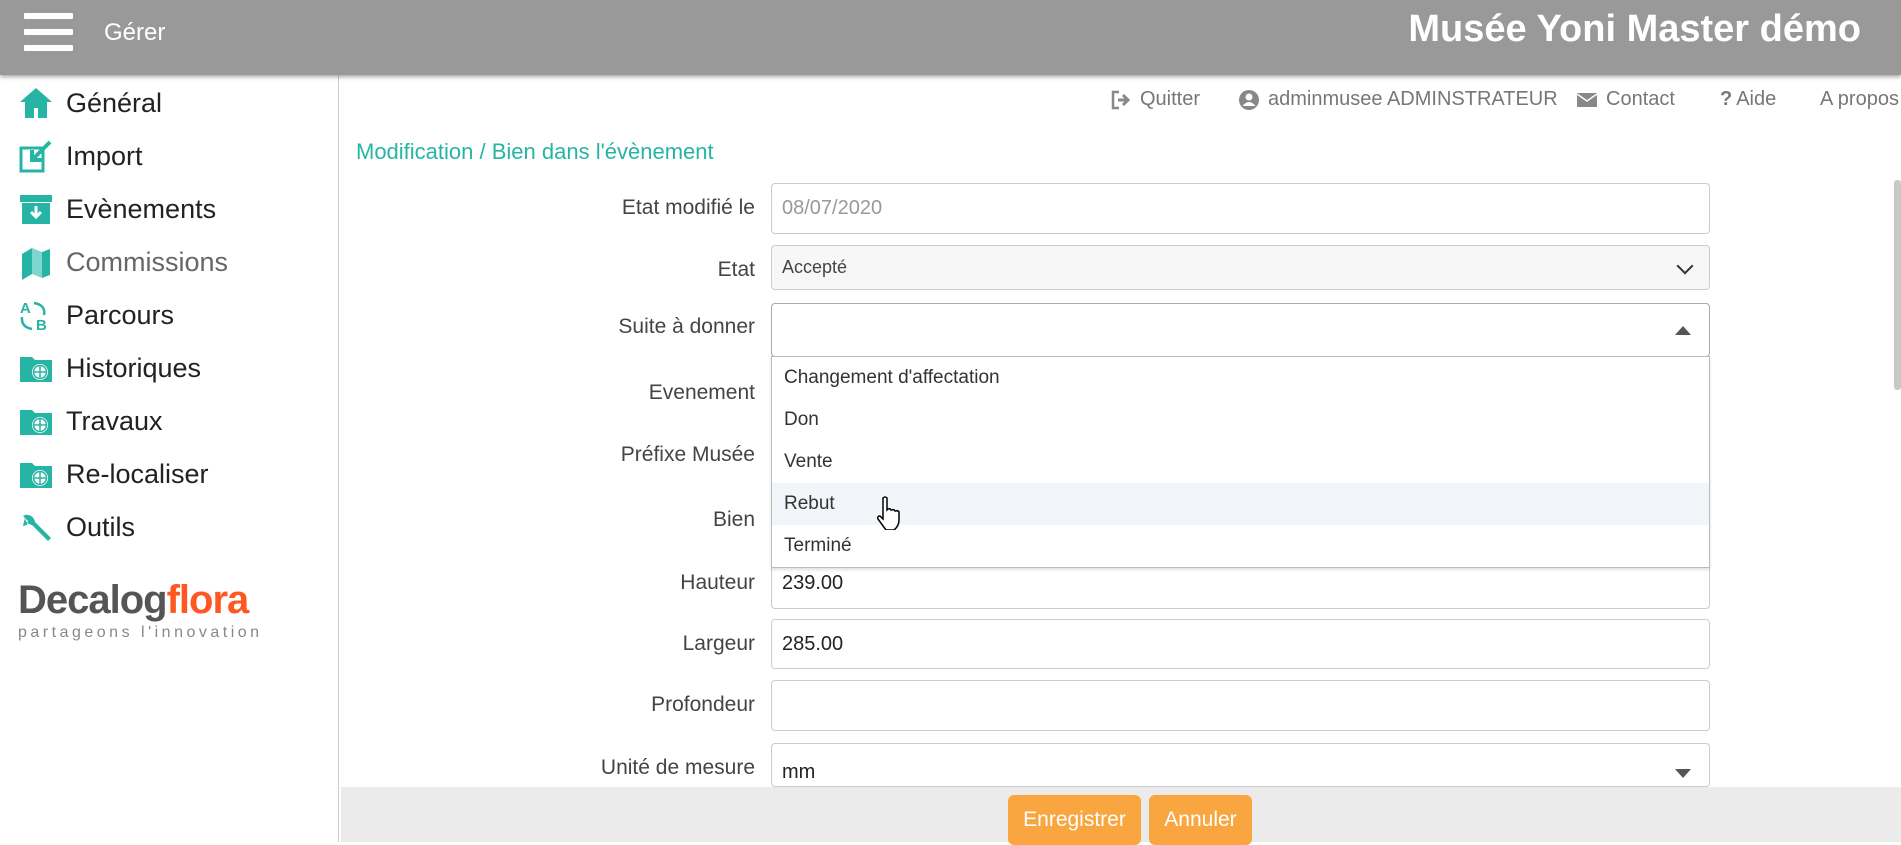 Image resolution: width=1901 pixels, height=845 pixels. What do you see at coordinates (1240, 330) in the screenshot?
I see `suite-select` at bounding box center [1240, 330].